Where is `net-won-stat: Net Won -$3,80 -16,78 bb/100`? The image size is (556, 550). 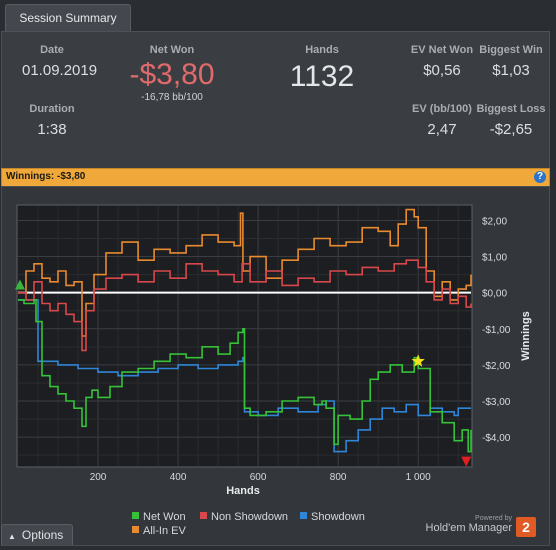
net-won-stat: Net Won -$3,80 -16,78 bb/100 is located at coordinates (172, 73).